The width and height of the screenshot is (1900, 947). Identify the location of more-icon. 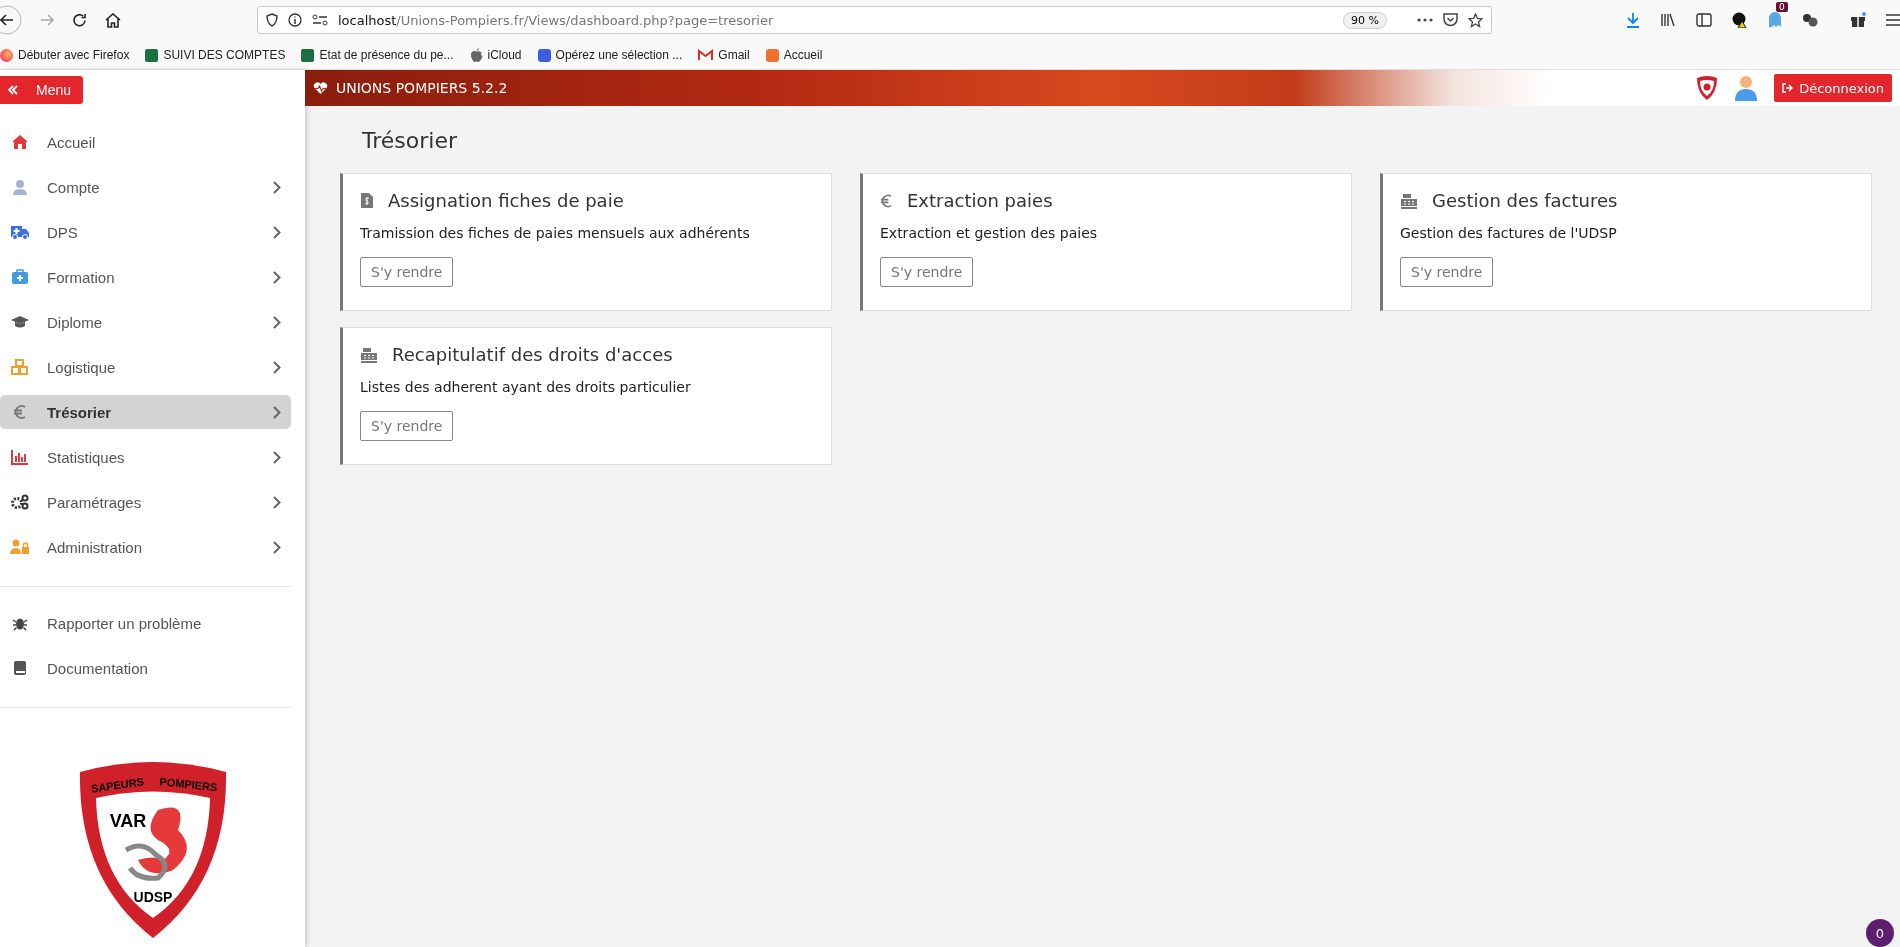
(1425, 20).